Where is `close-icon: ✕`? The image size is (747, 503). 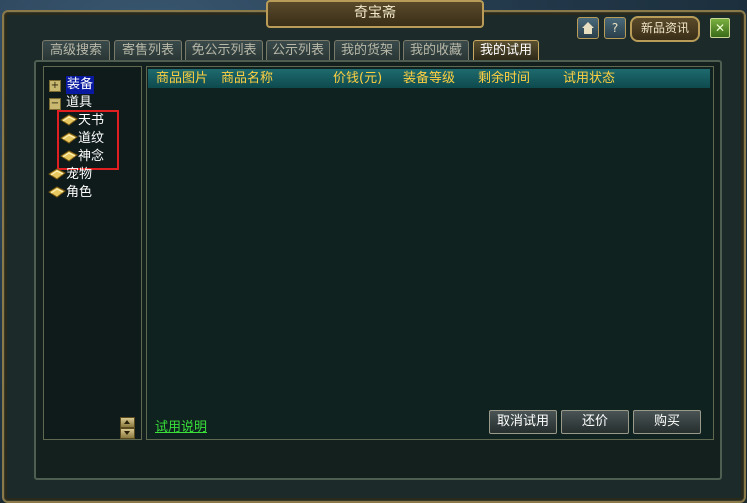
close-icon: ✕ is located at coordinates (720, 28).